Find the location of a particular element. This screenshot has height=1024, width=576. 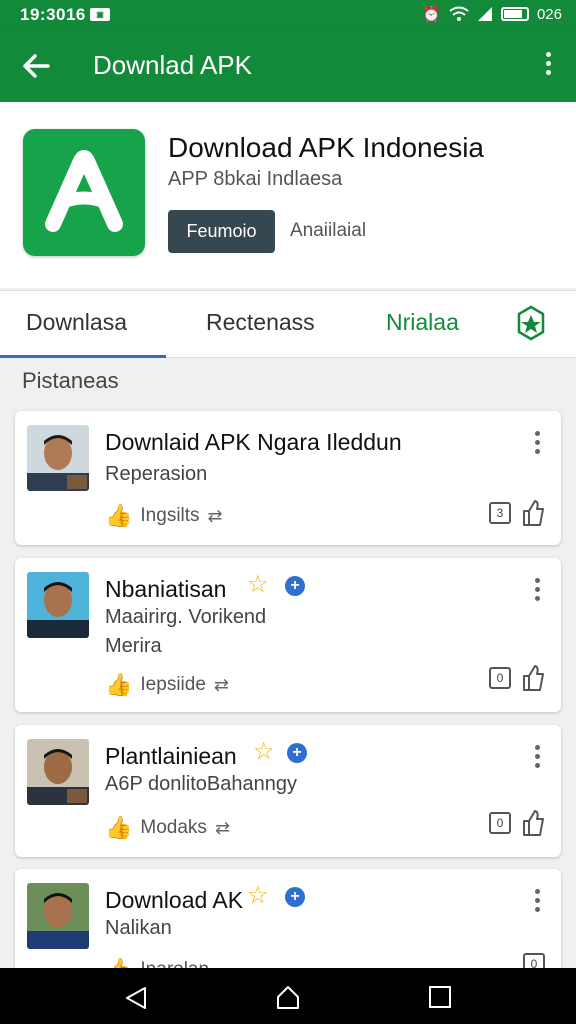

item-subtitle: Maairirg. Vorikend is located at coordinates (186, 617).